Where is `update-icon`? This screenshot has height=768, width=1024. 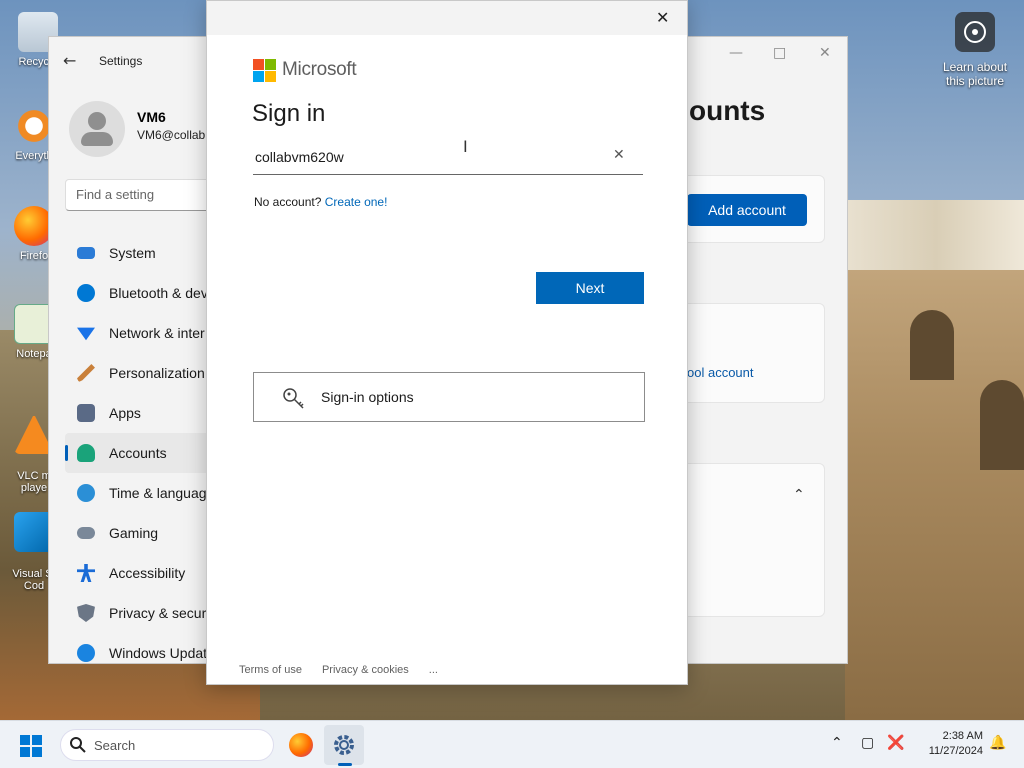
update-icon is located at coordinates (86, 653).